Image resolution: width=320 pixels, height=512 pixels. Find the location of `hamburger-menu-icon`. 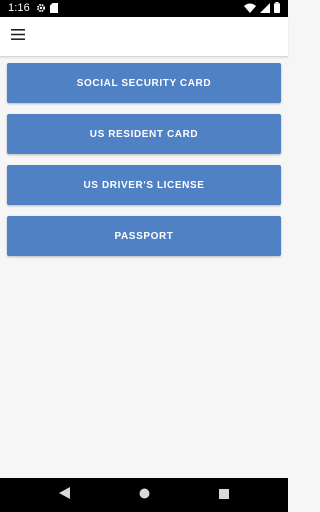

hamburger-menu-icon is located at coordinates (18, 36).